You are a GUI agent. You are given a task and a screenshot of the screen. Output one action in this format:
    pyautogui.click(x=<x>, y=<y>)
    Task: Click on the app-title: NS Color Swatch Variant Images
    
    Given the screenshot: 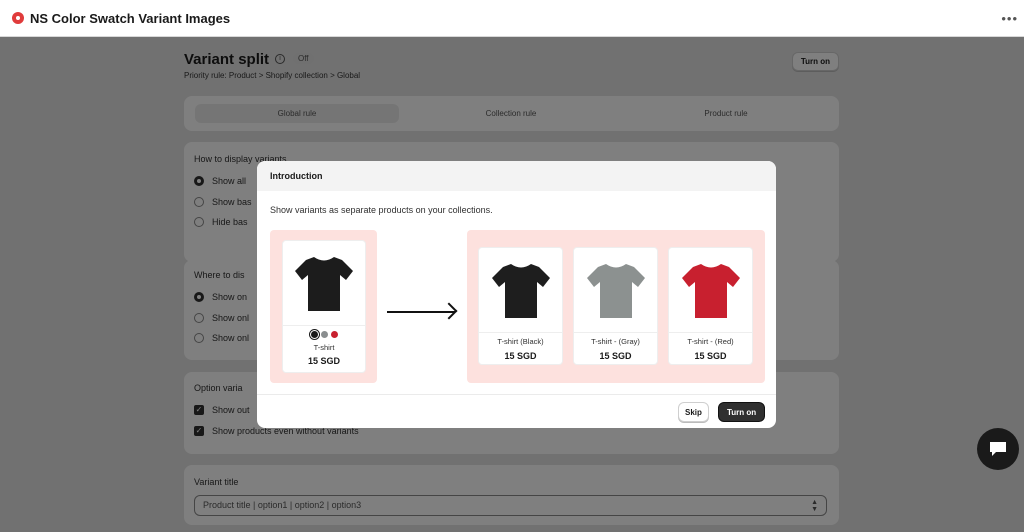 What is the action you would take?
    pyautogui.click(x=130, y=18)
    